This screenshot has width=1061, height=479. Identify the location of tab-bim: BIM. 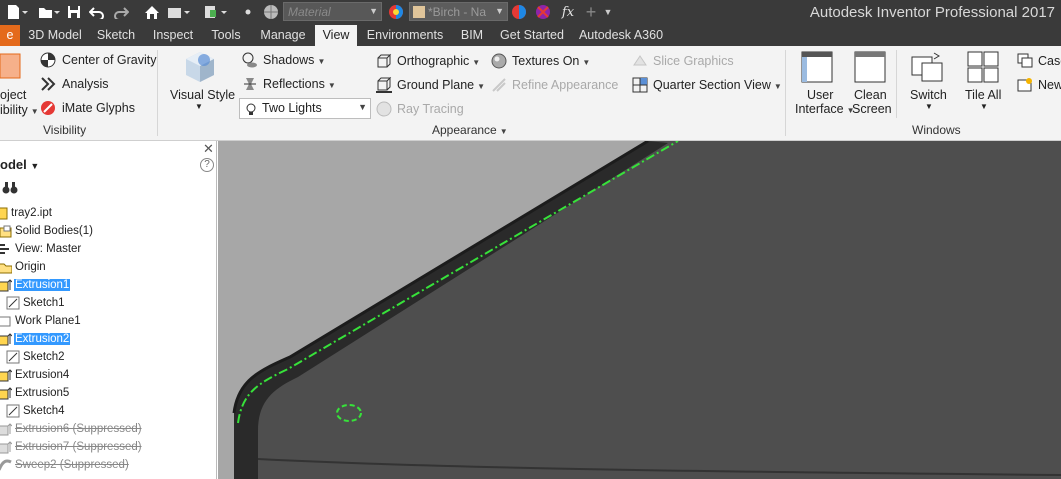
(472, 35).